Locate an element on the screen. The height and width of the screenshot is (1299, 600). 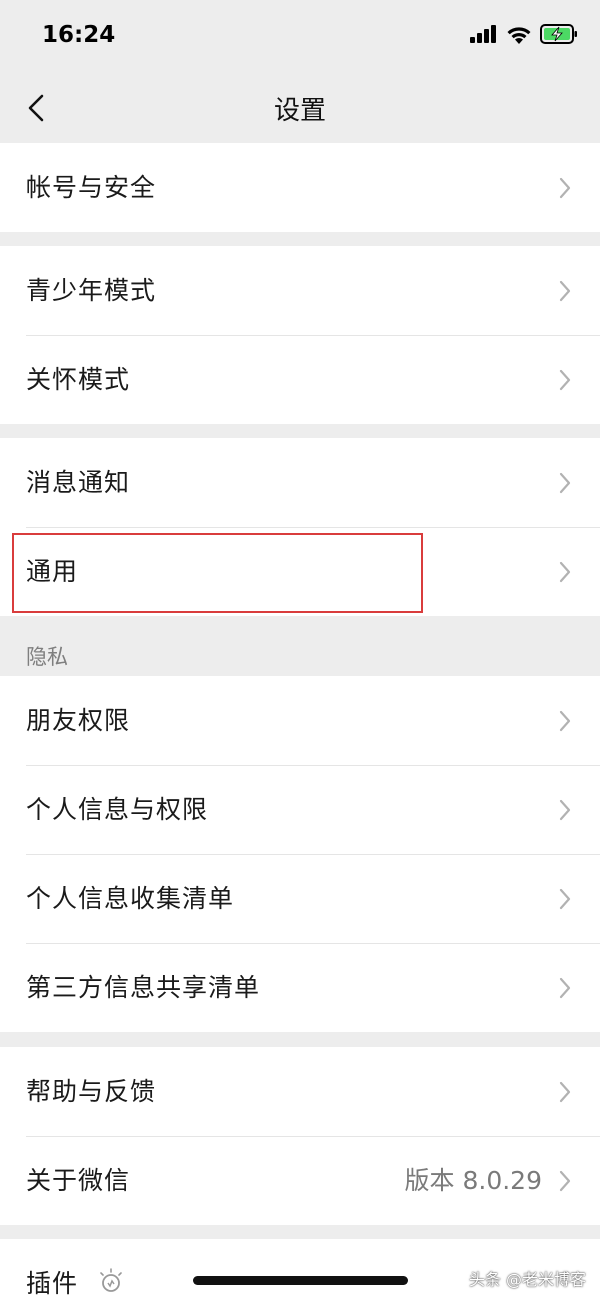
row-label: 通用 is located at coordinates (52, 571).